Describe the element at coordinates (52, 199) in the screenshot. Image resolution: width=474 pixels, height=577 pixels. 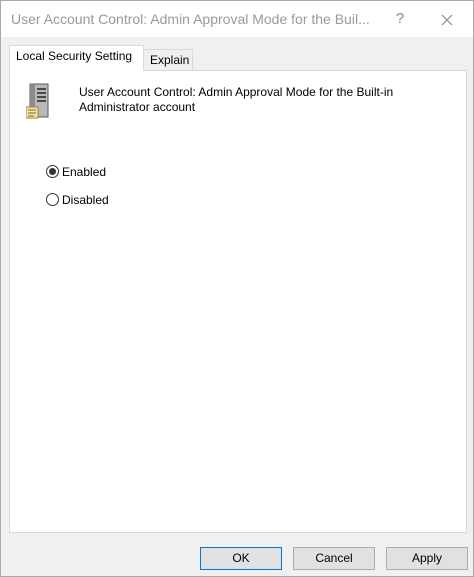
I see `radio-button-unchecked` at that location.